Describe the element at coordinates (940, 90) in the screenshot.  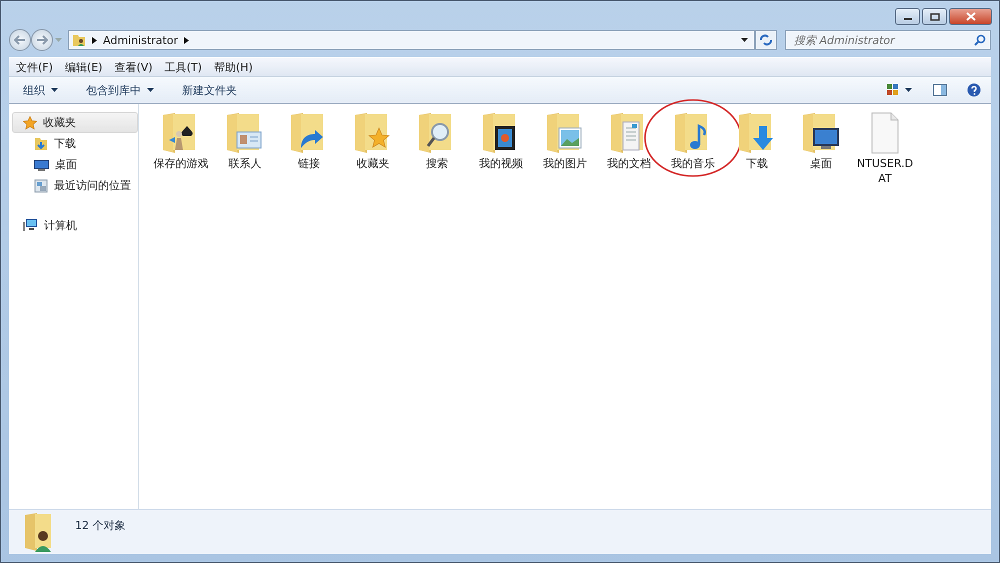
I see `preview-pane-icon` at that location.